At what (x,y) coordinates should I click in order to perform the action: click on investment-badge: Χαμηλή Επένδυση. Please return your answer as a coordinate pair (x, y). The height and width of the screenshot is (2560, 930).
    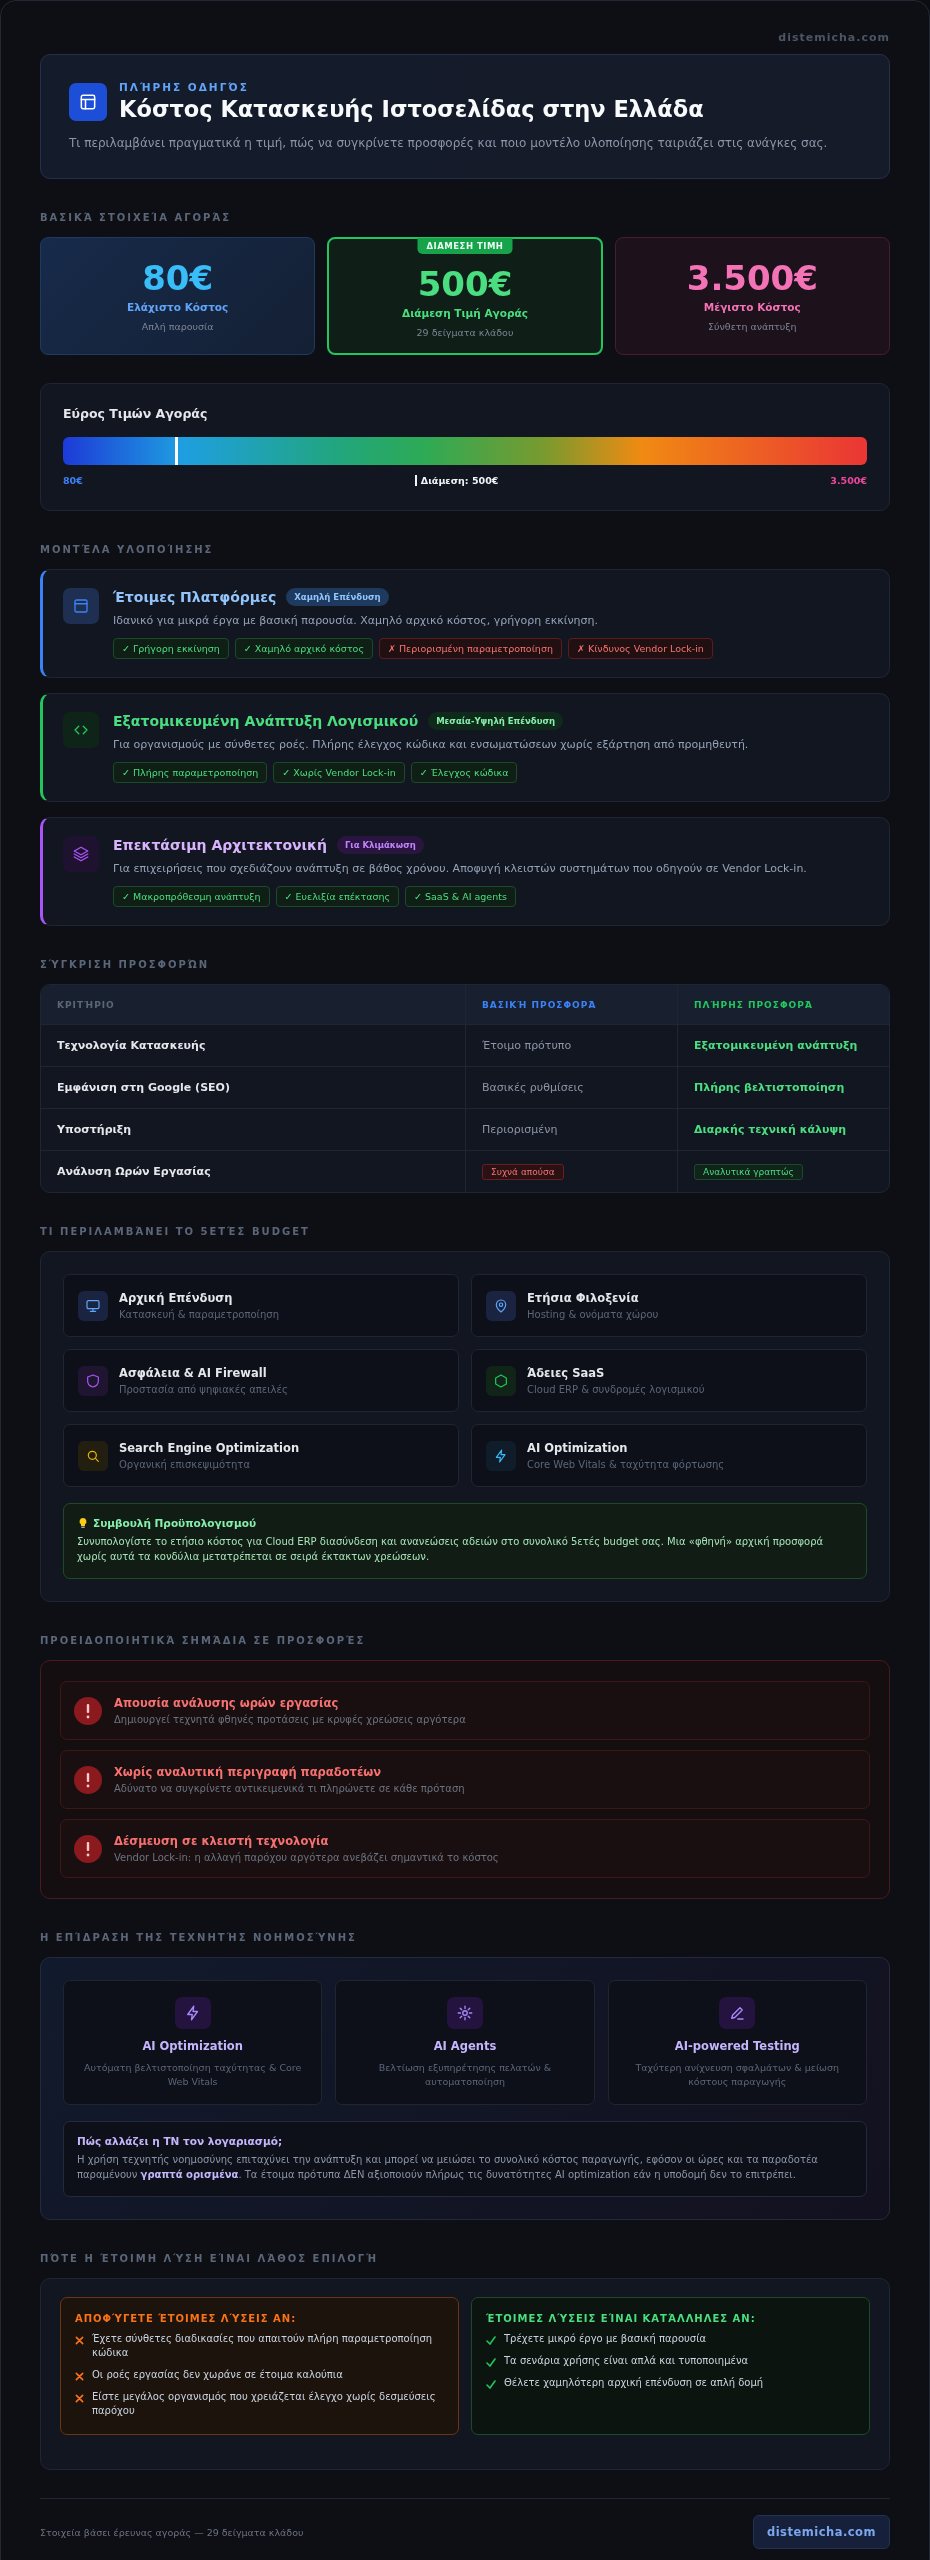
    Looking at the image, I should click on (337, 597).